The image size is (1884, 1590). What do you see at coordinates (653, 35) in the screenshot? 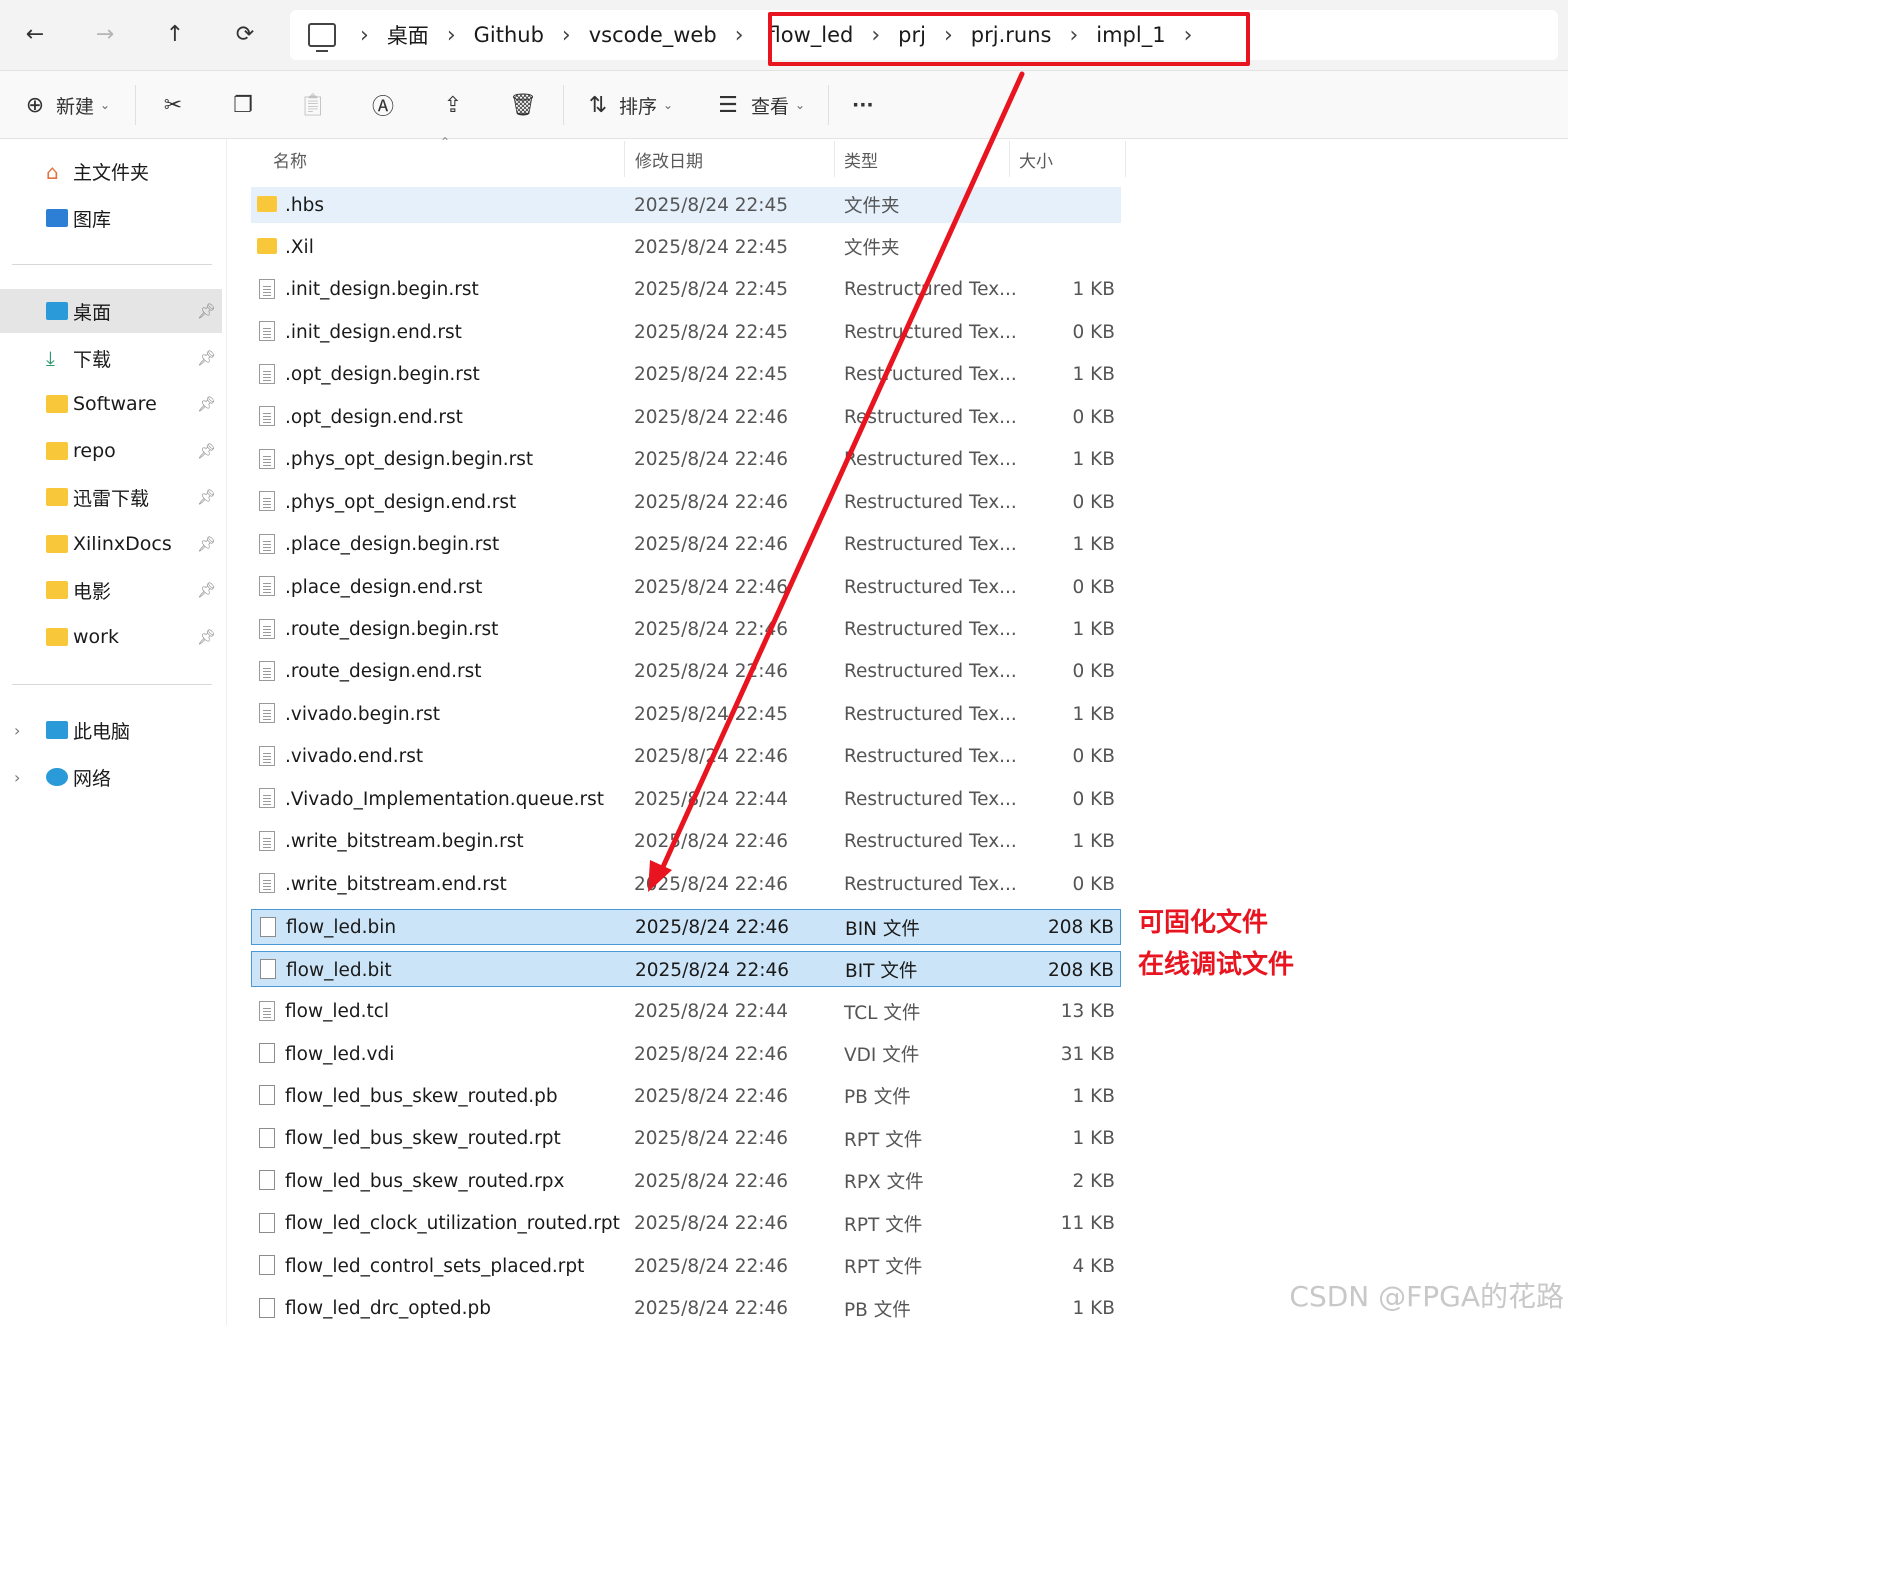
I see `breadcrumb-item: vscode_web` at bounding box center [653, 35].